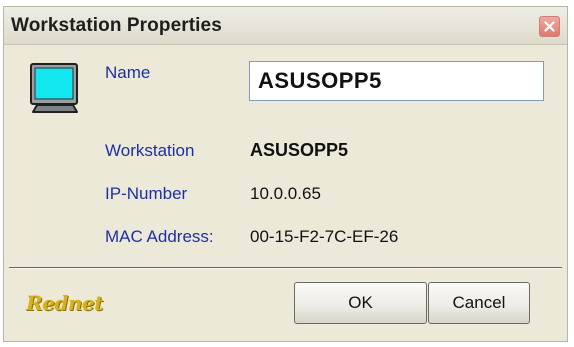 The height and width of the screenshot is (347, 574). I want to click on ip-number-label: IP-Number, so click(146, 193).